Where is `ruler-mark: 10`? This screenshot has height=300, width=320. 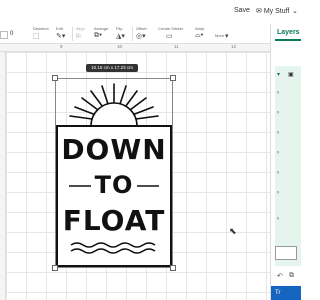 ruler-mark: 10 is located at coordinates (120, 46).